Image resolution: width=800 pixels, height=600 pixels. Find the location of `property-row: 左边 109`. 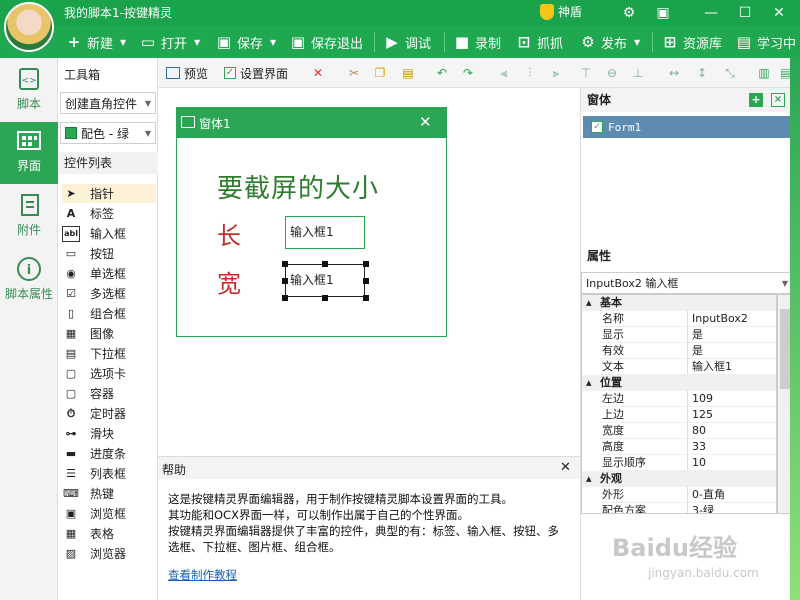

property-row: 左边 109 is located at coordinates (679, 399).